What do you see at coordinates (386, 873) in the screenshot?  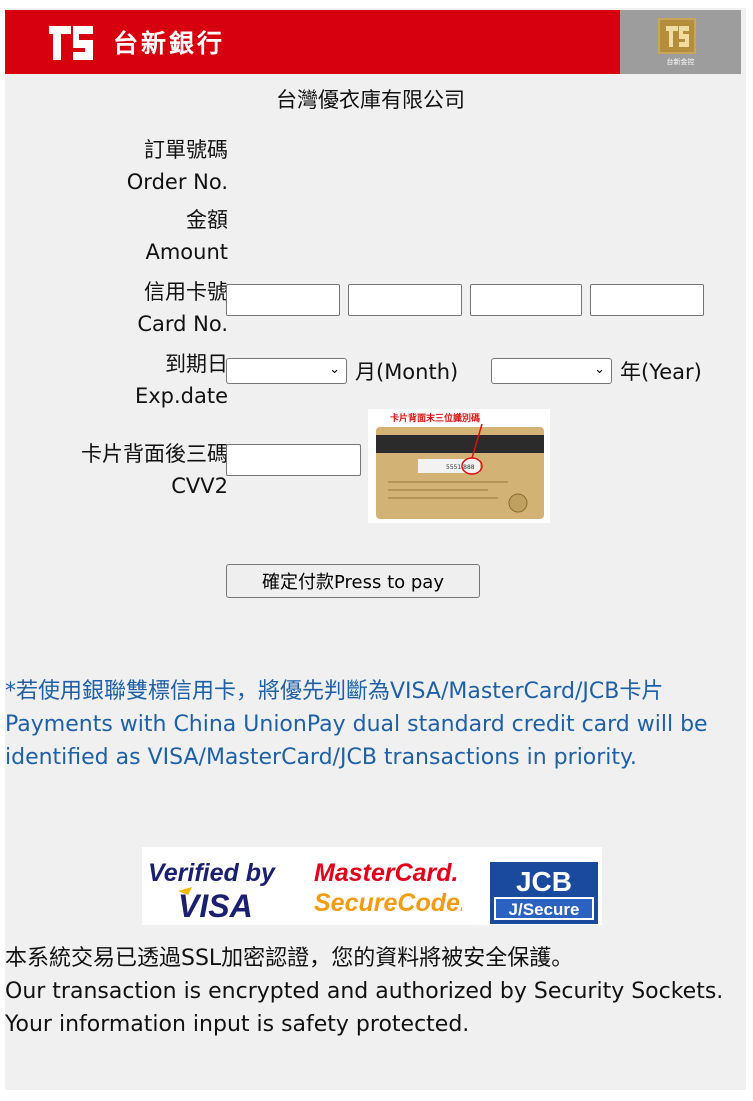 I see `mc-line1: MasterCard.` at bounding box center [386, 873].